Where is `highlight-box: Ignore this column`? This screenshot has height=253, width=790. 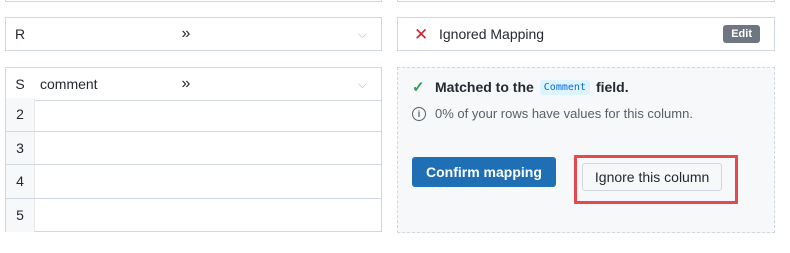 highlight-box: Ignore this column is located at coordinates (656, 179).